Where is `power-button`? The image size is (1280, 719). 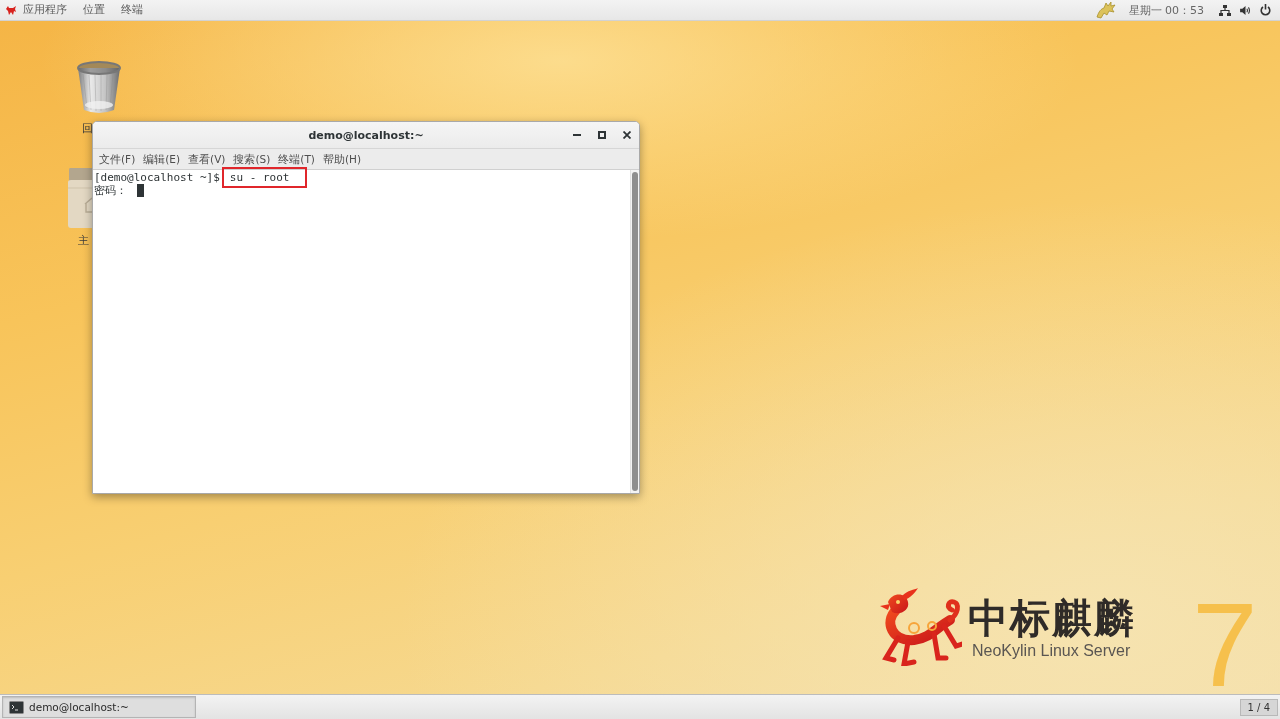 power-button is located at coordinates (1265, 10).